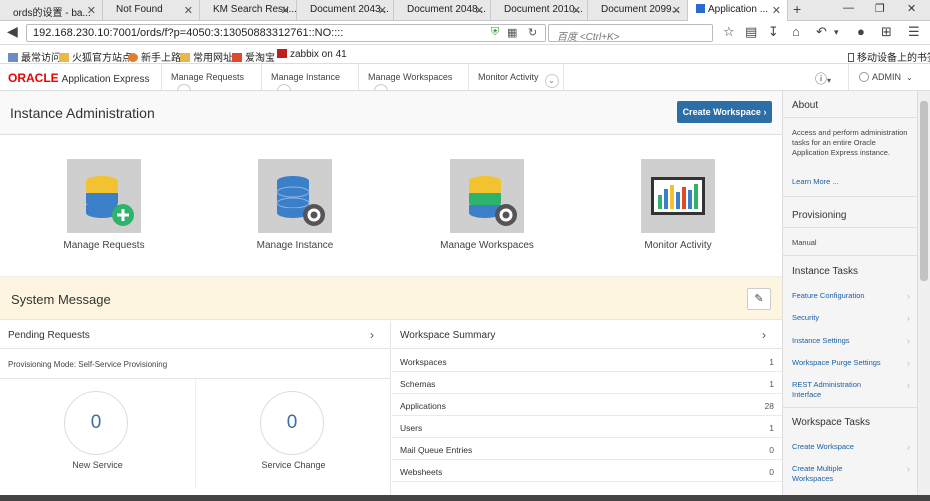 The image size is (930, 501). I want to click on service-change-stat: 0 Service Change, so click(293, 446).